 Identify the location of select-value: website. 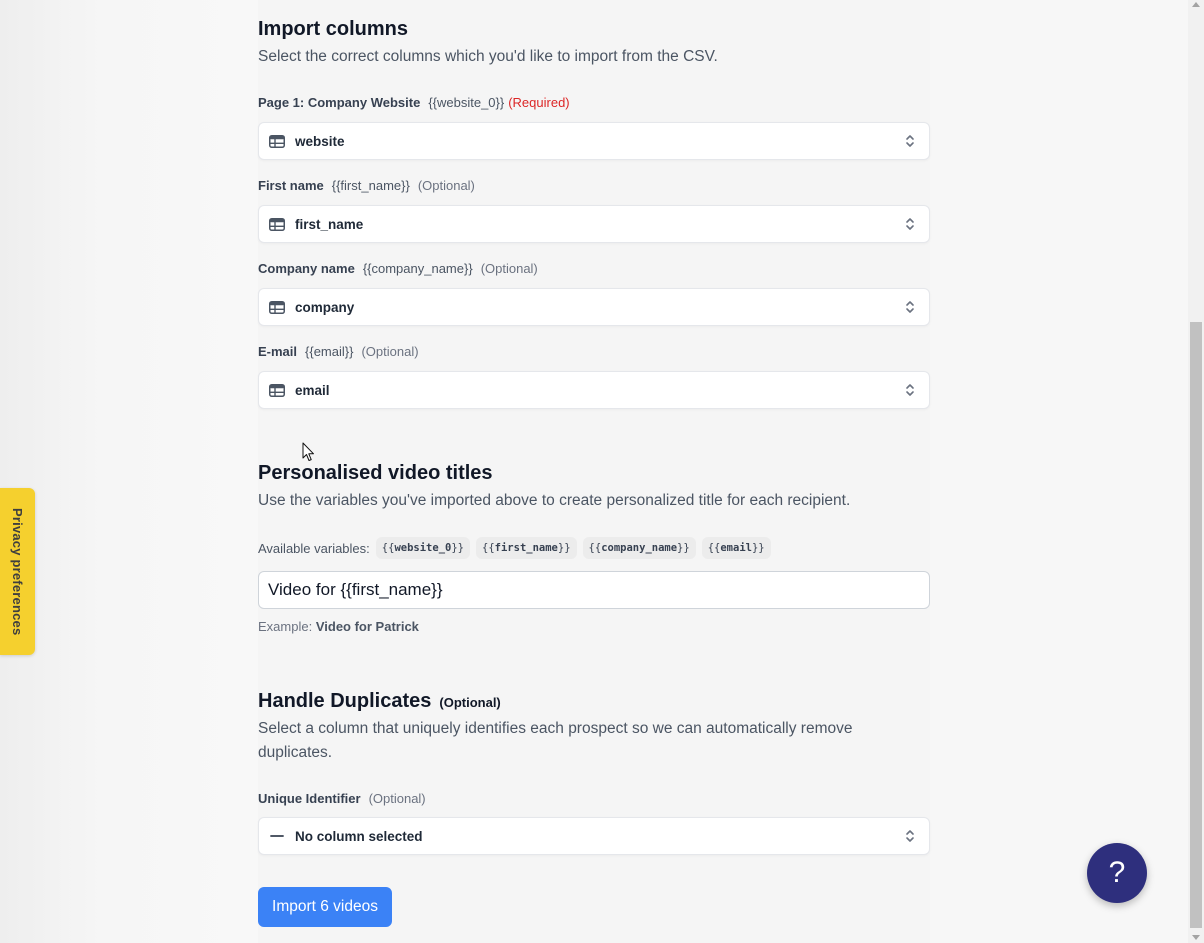
(320, 141).